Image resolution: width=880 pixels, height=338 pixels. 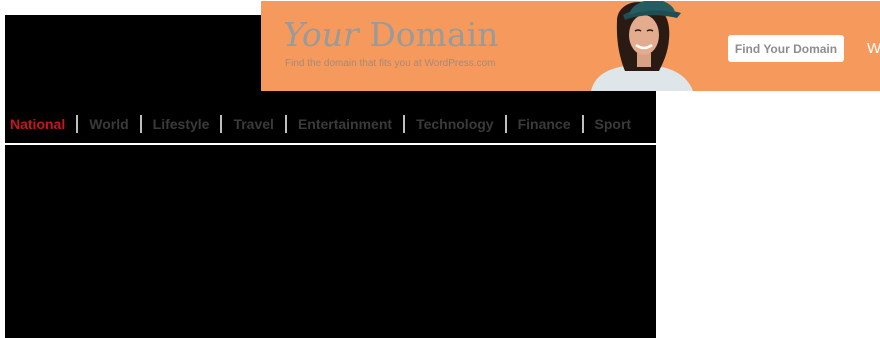 What do you see at coordinates (613, 124) in the screenshot?
I see `nav-item-sport: Sport` at bounding box center [613, 124].